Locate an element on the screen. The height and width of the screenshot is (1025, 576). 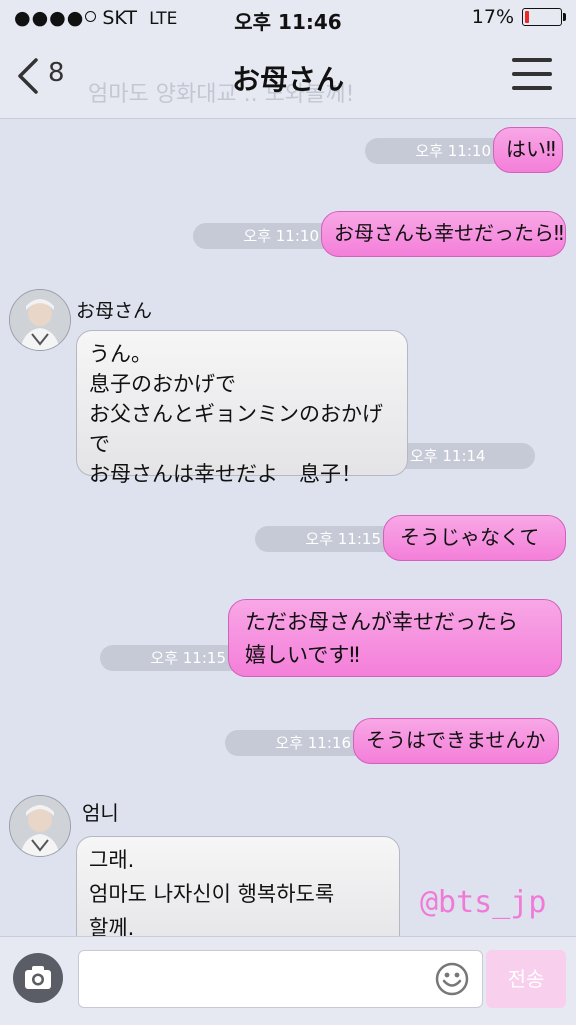
menu-icon is located at coordinates (532, 74).